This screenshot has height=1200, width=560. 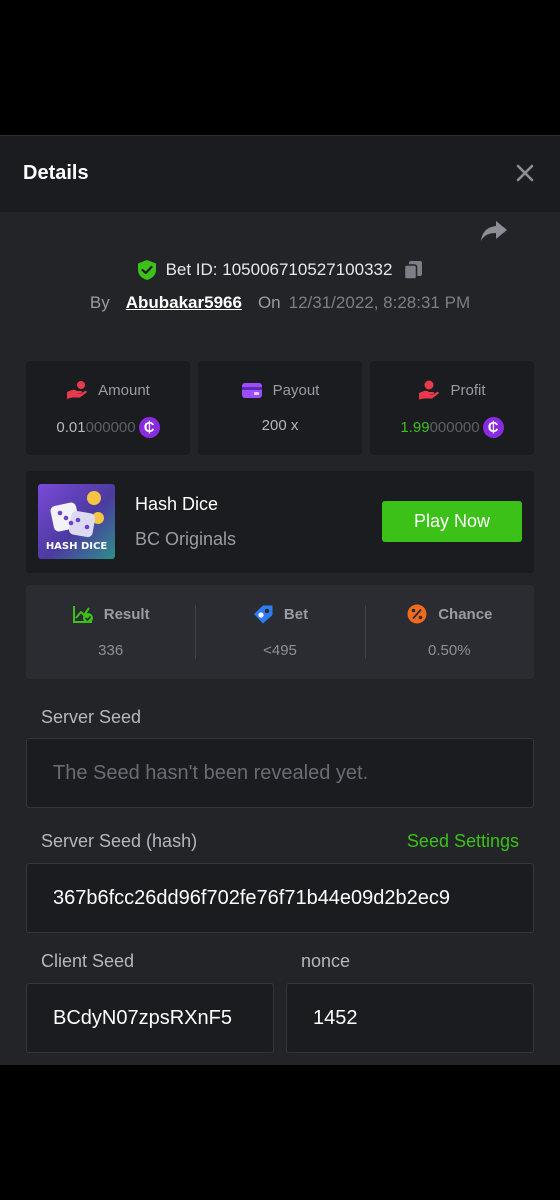 What do you see at coordinates (269, 302) in the screenshot?
I see `on-label: On` at bounding box center [269, 302].